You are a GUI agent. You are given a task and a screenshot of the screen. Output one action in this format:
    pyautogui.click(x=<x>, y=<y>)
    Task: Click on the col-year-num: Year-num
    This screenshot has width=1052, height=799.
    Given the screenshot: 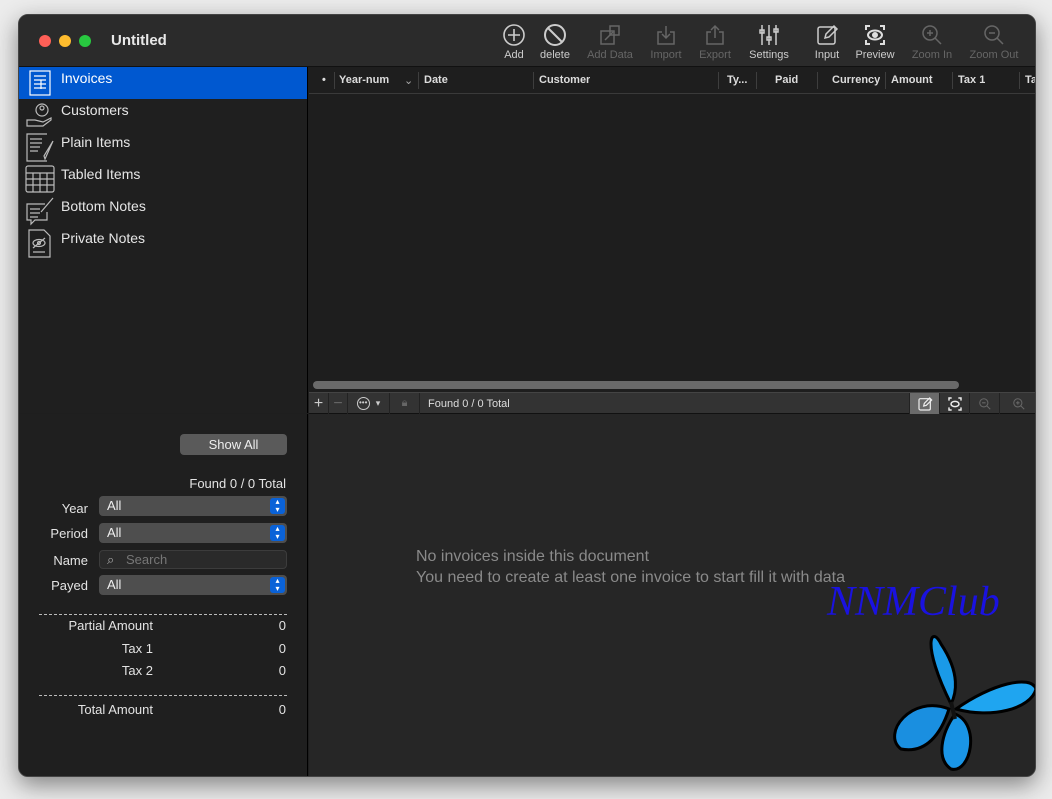 What is the action you would take?
    pyautogui.click(x=364, y=80)
    